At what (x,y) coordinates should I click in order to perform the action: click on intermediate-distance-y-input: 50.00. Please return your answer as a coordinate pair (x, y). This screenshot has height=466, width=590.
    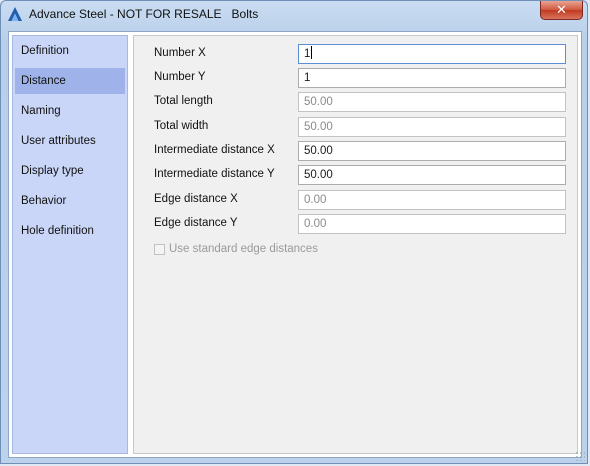
    Looking at the image, I should click on (432, 175).